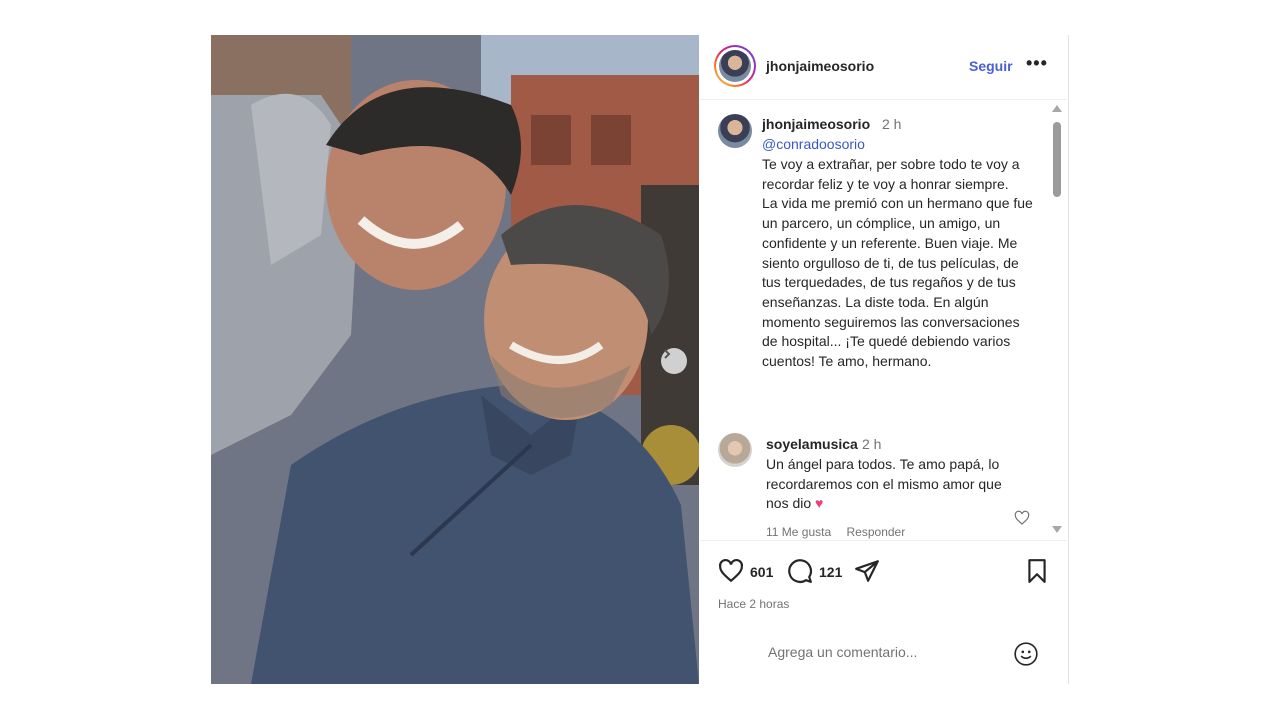 This screenshot has height=720, width=1280. I want to click on next-image-button, so click(674, 361).